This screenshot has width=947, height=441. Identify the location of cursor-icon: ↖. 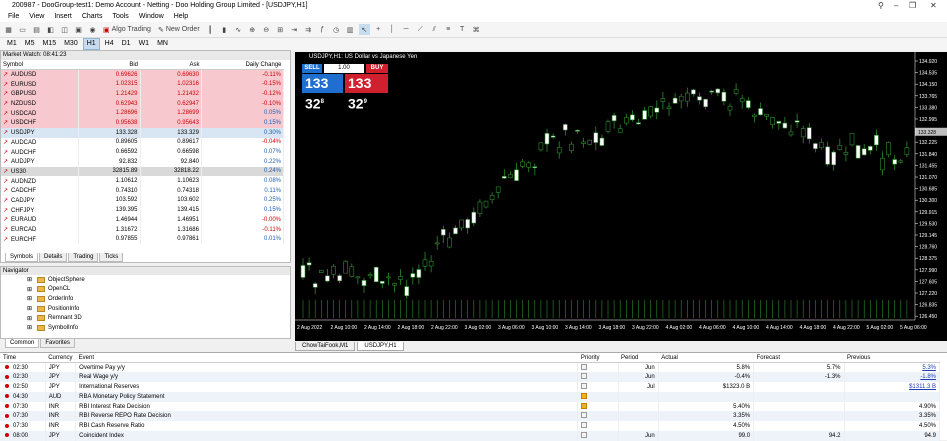
(364, 29).